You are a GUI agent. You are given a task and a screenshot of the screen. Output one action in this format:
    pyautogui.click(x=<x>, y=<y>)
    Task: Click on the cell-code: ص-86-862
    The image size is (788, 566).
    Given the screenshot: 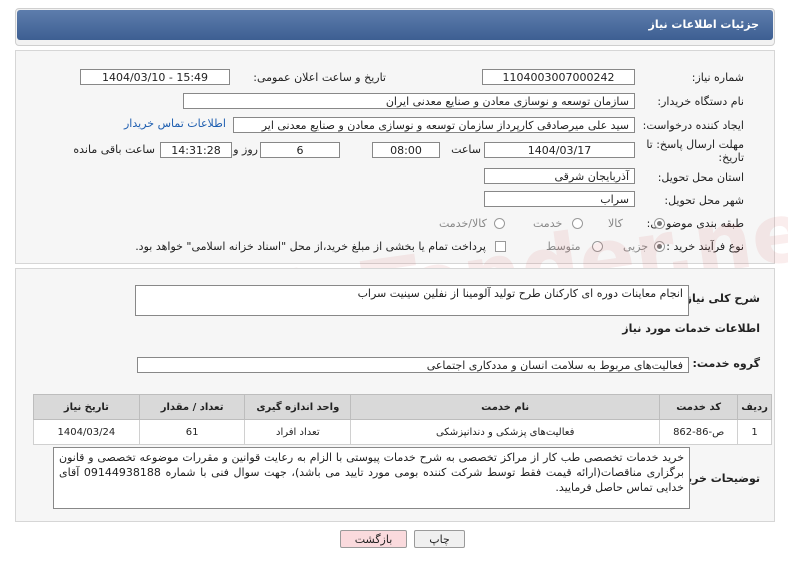 What is the action you would take?
    pyautogui.click(x=699, y=432)
    